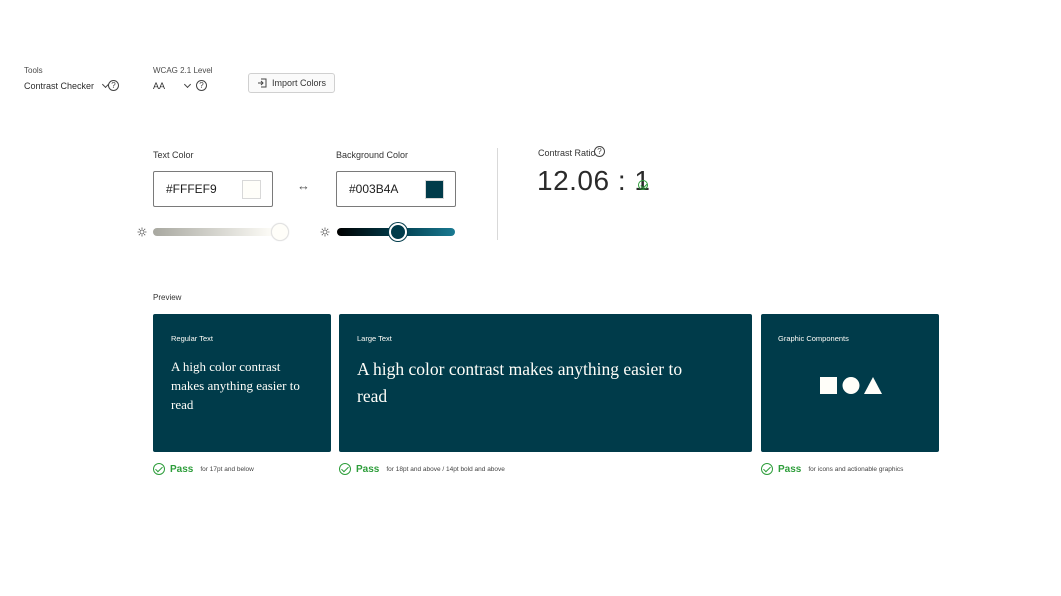 The height and width of the screenshot is (596, 1061). What do you see at coordinates (183, 70) in the screenshot?
I see `wcag-label: WCAG 2.1 Level` at bounding box center [183, 70].